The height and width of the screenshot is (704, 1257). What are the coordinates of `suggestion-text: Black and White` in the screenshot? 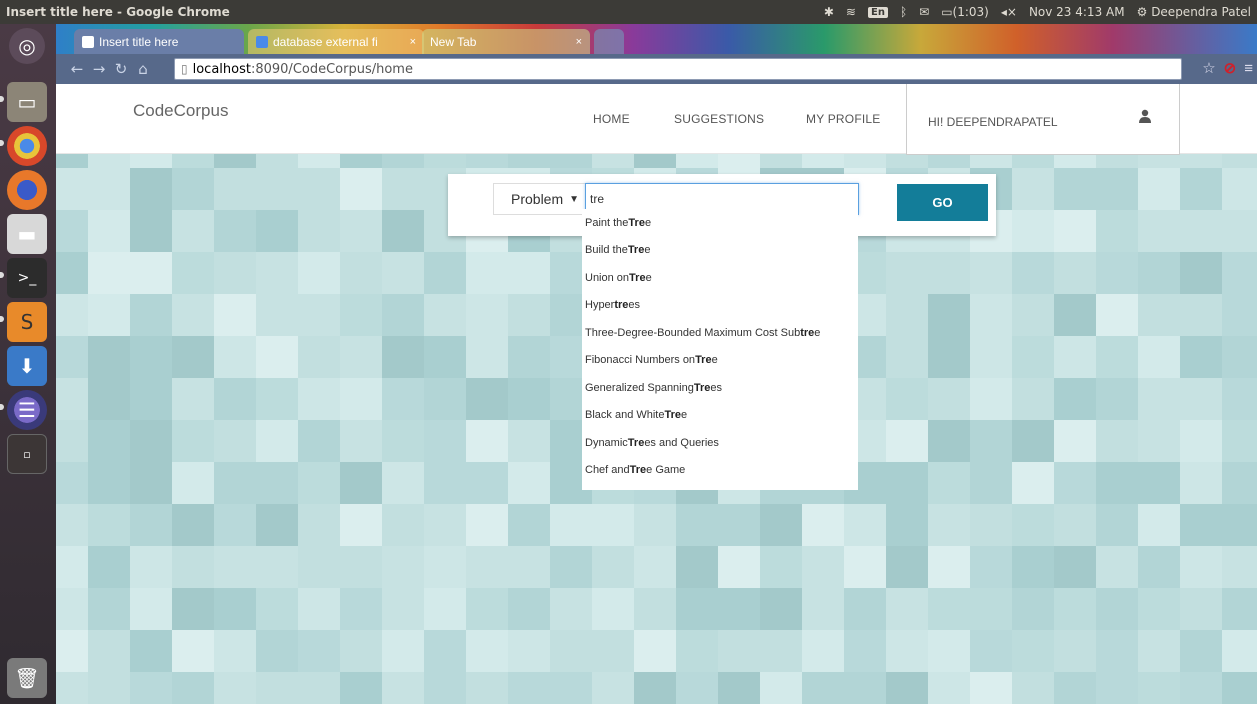 It's located at (625, 415).